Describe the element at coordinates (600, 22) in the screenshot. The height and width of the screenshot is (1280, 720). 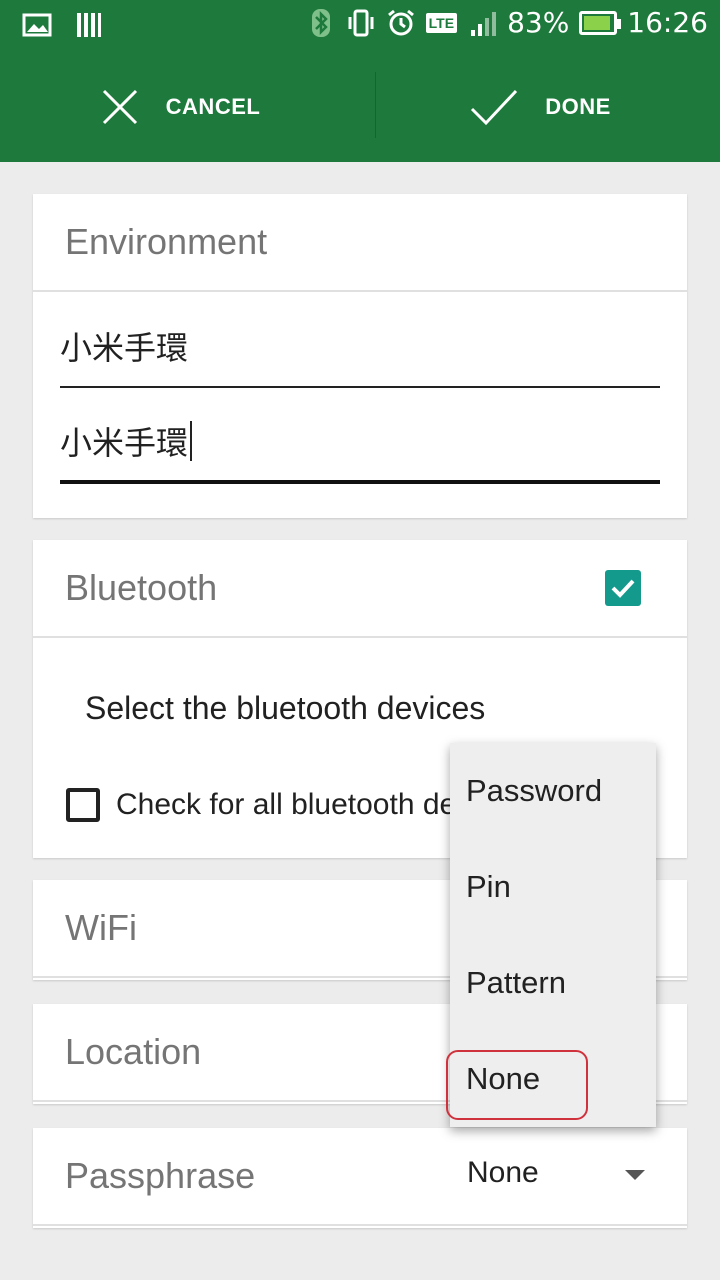
I see `battery-charging-icon` at that location.